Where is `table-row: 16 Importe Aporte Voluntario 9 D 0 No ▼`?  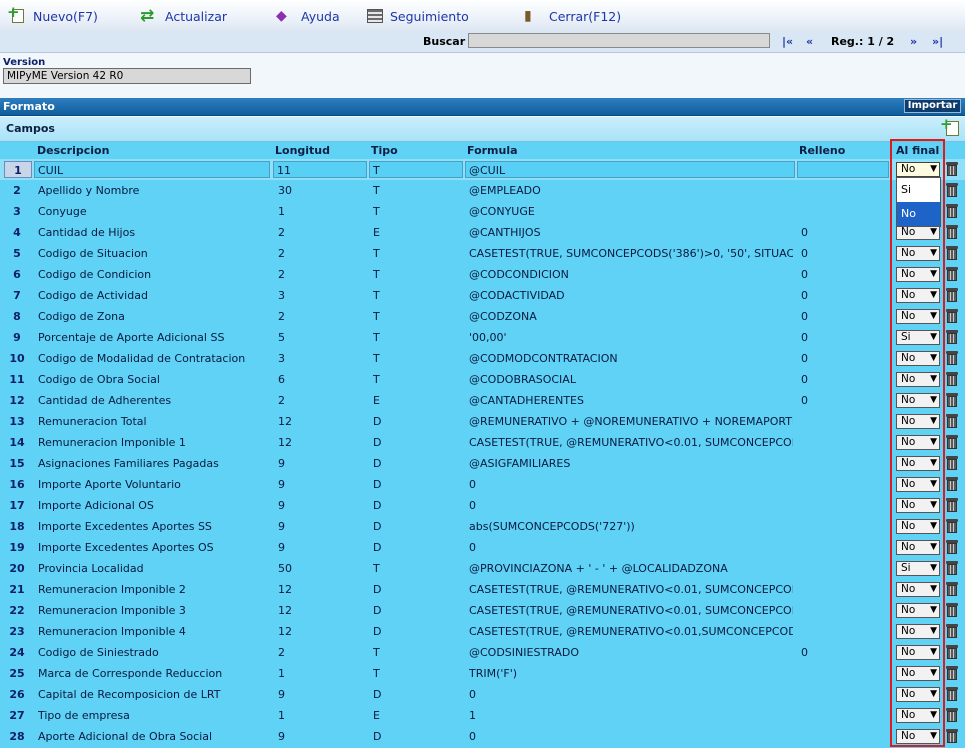 table-row: 16 Importe Aporte Voluntario 9 D 0 No ▼ is located at coordinates (482, 484).